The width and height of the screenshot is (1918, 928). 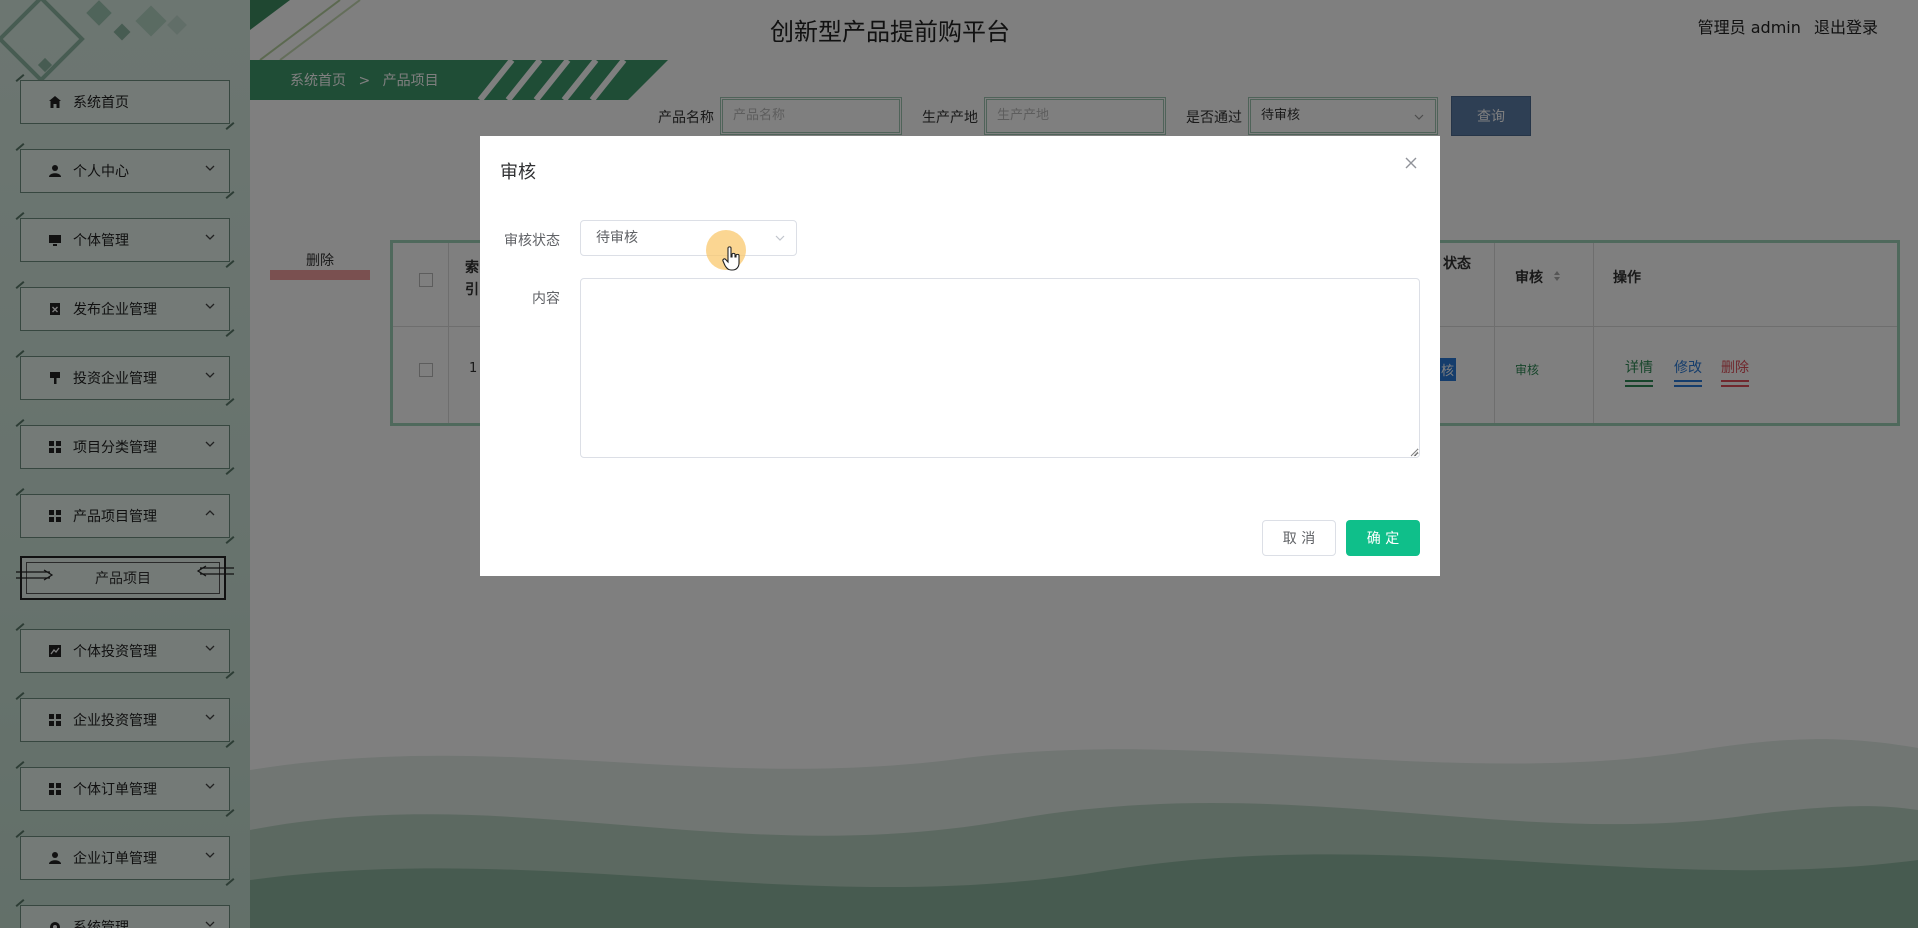 I want to click on hand-cursor-icon, so click(x=731, y=258).